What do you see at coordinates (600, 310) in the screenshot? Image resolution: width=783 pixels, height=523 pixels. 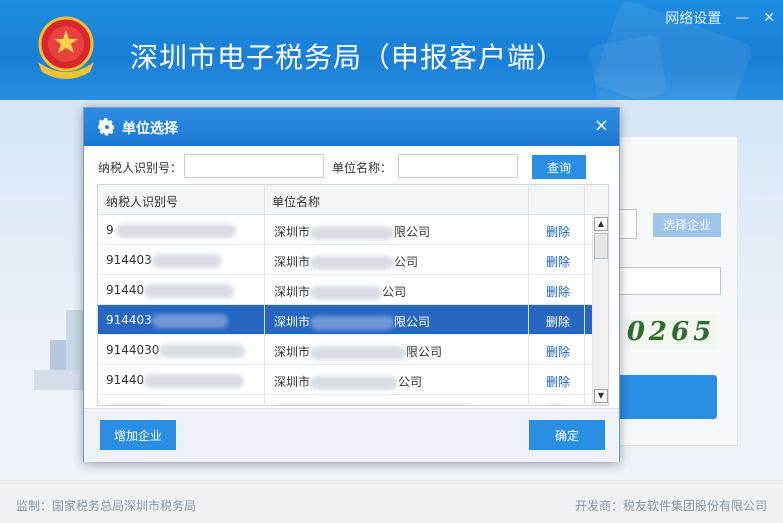 I see `table-scrollbar: ▲ ▼` at bounding box center [600, 310].